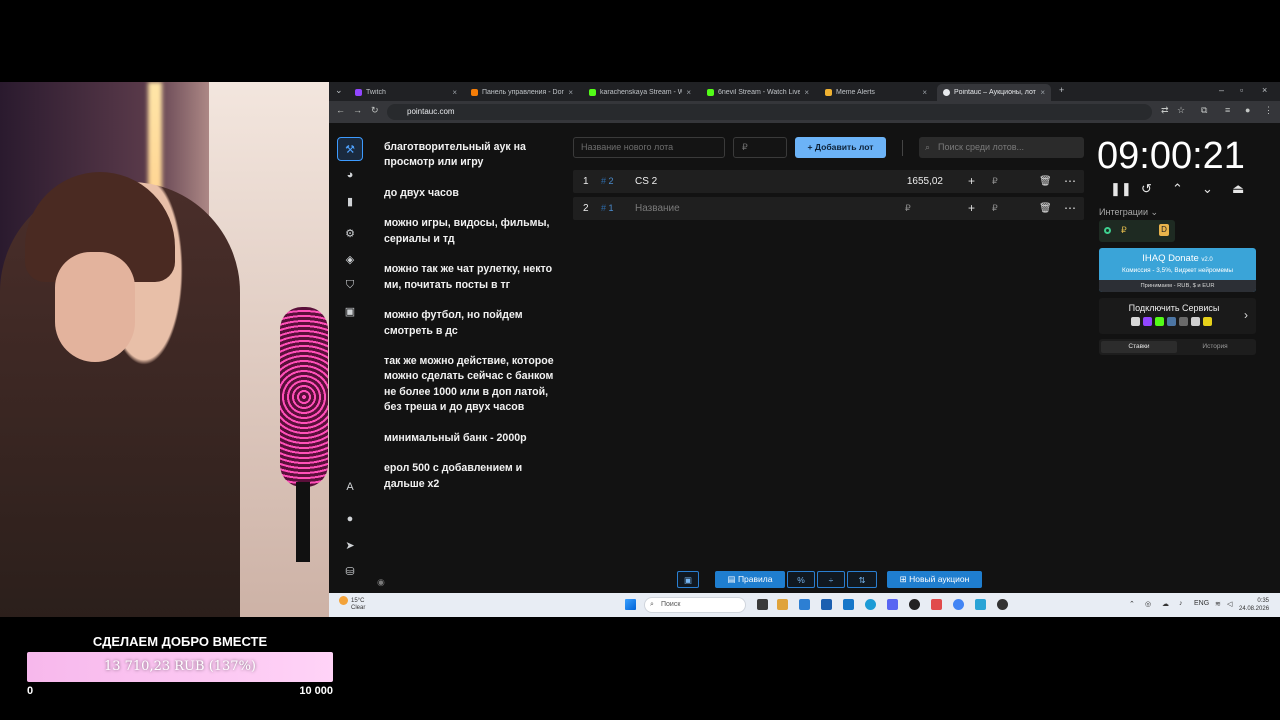  What do you see at coordinates (1148, 604) in the screenshot?
I see `tray-icon: ◎` at bounding box center [1148, 604].